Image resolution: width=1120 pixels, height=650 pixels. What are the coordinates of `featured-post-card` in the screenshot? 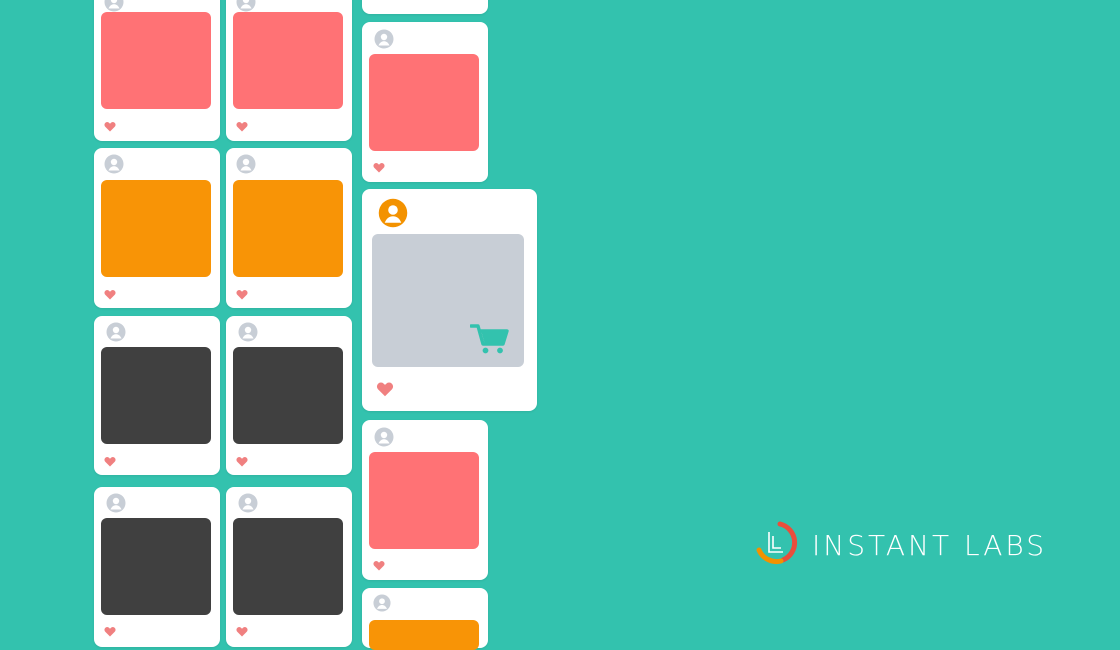 It's located at (449, 300).